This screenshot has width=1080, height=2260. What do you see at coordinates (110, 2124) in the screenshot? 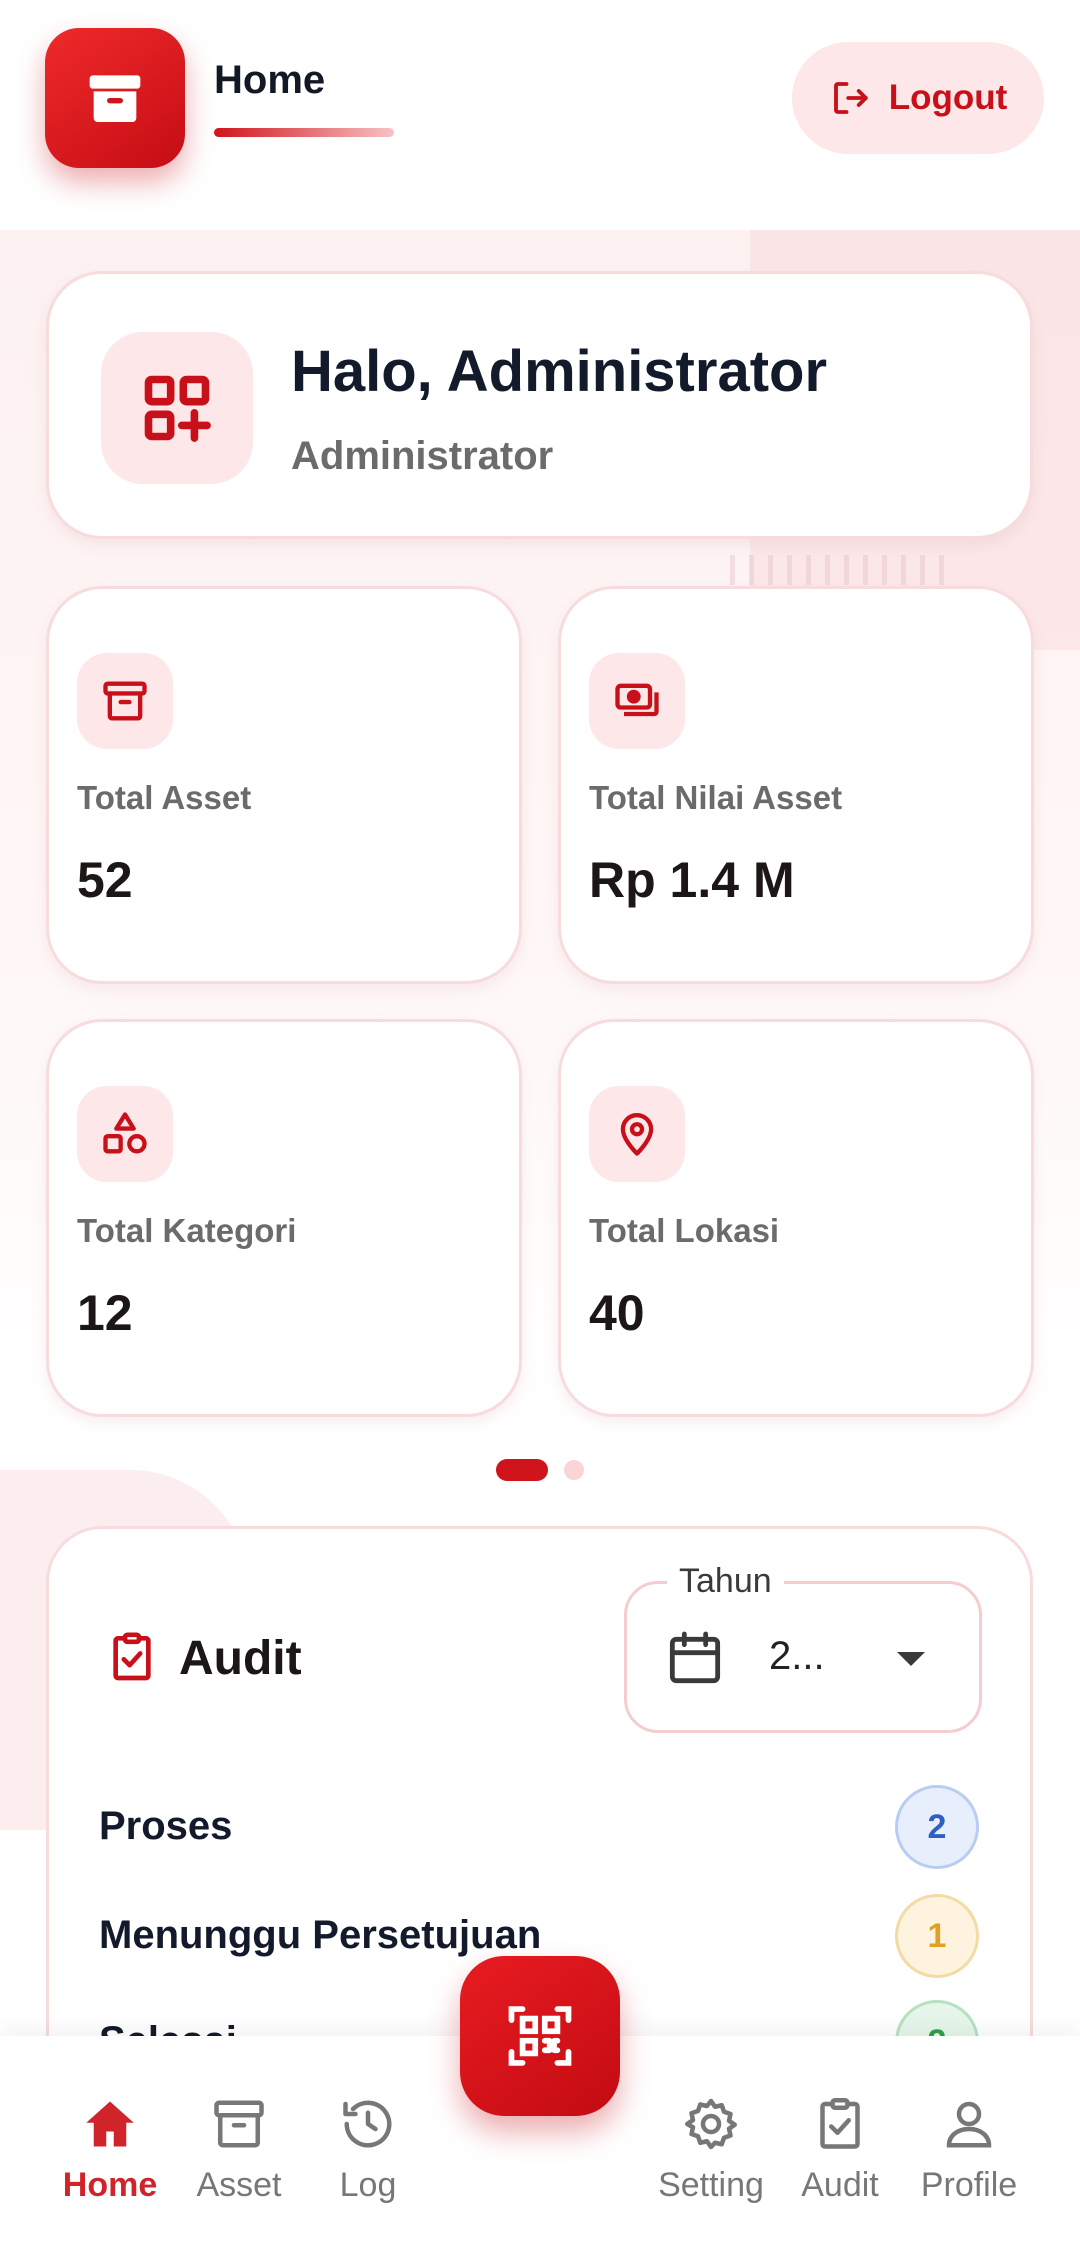
I see `home-icon` at bounding box center [110, 2124].